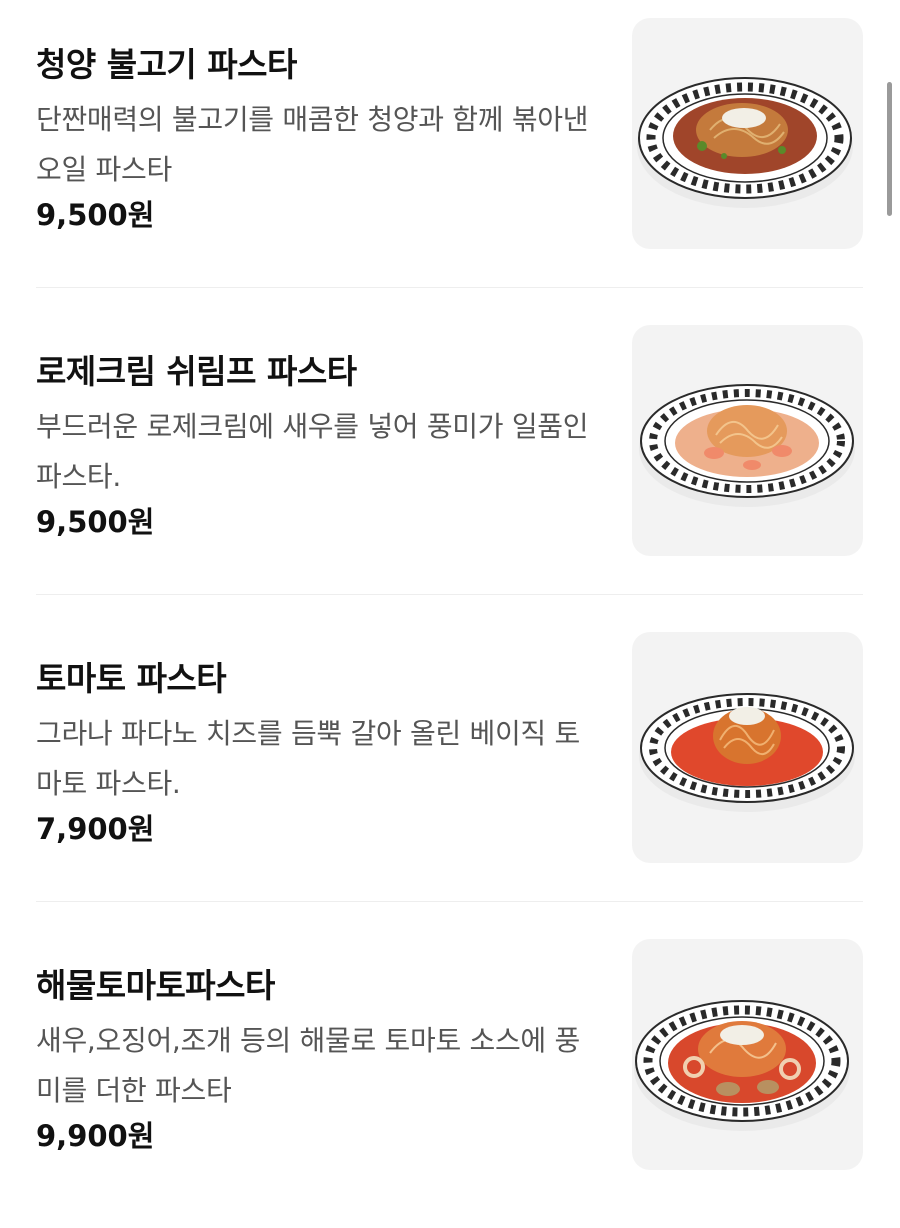  I want to click on menu-item-name: 해물토마토파스타, so click(155, 985).